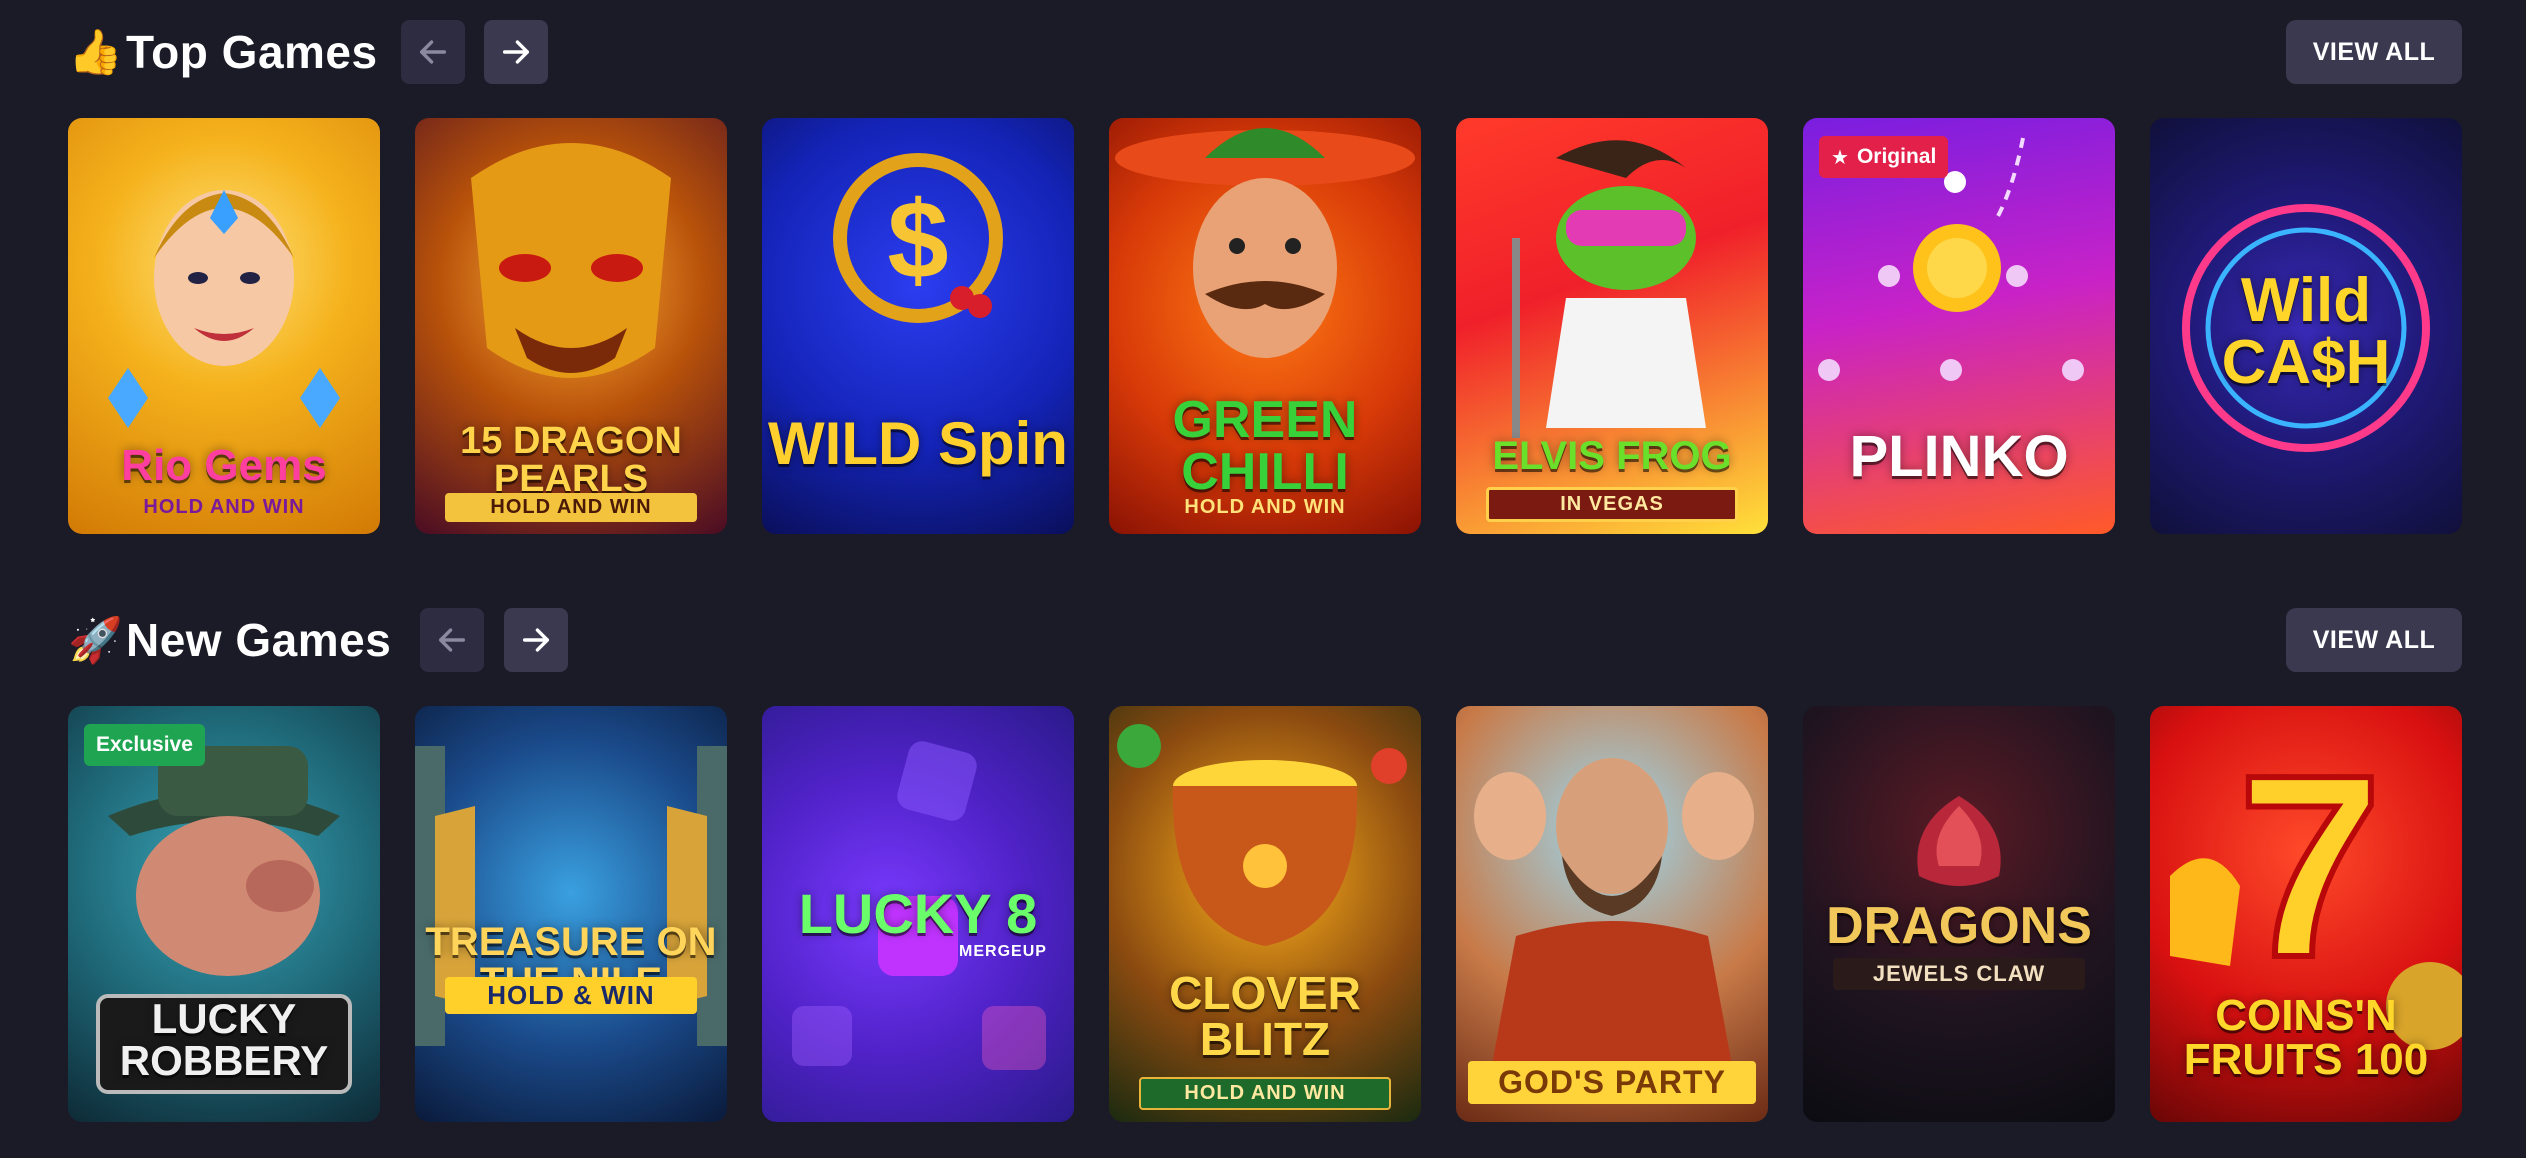  I want to click on game-card-wild-cash: Wild CA$H, so click(2306, 326).